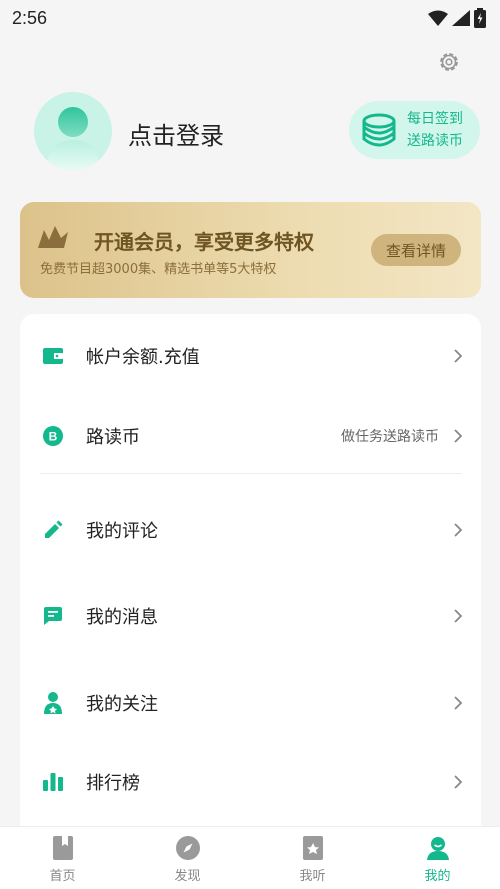 The image size is (500, 889). Describe the element at coordinates (122, 531) in the screenshot. I see `menu-label-comments: 我的评论` at that location.